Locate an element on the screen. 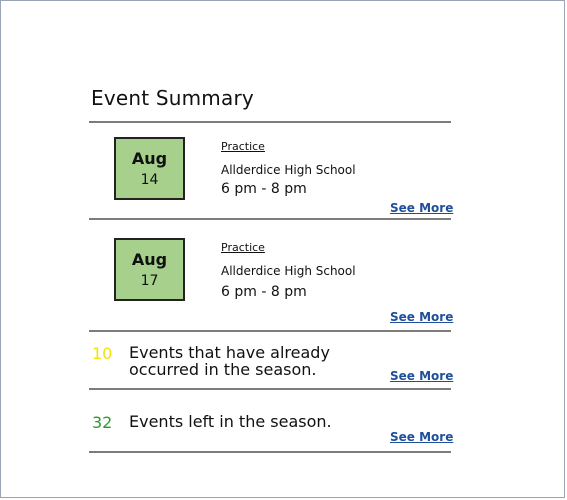 Image resolution: width=567 pixels, height=500 pixels. page-title: Event Summary is located at coordinates (172, 98).